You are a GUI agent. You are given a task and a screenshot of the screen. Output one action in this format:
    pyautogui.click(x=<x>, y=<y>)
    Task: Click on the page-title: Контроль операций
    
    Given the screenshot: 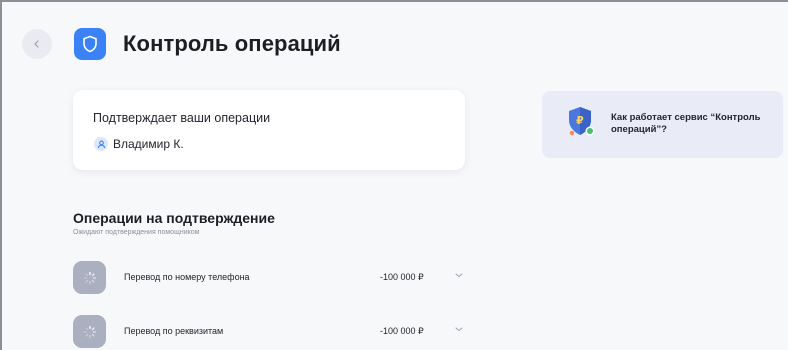 What is the action you would take?
    pyautogui.click(x=232, y=43)
    